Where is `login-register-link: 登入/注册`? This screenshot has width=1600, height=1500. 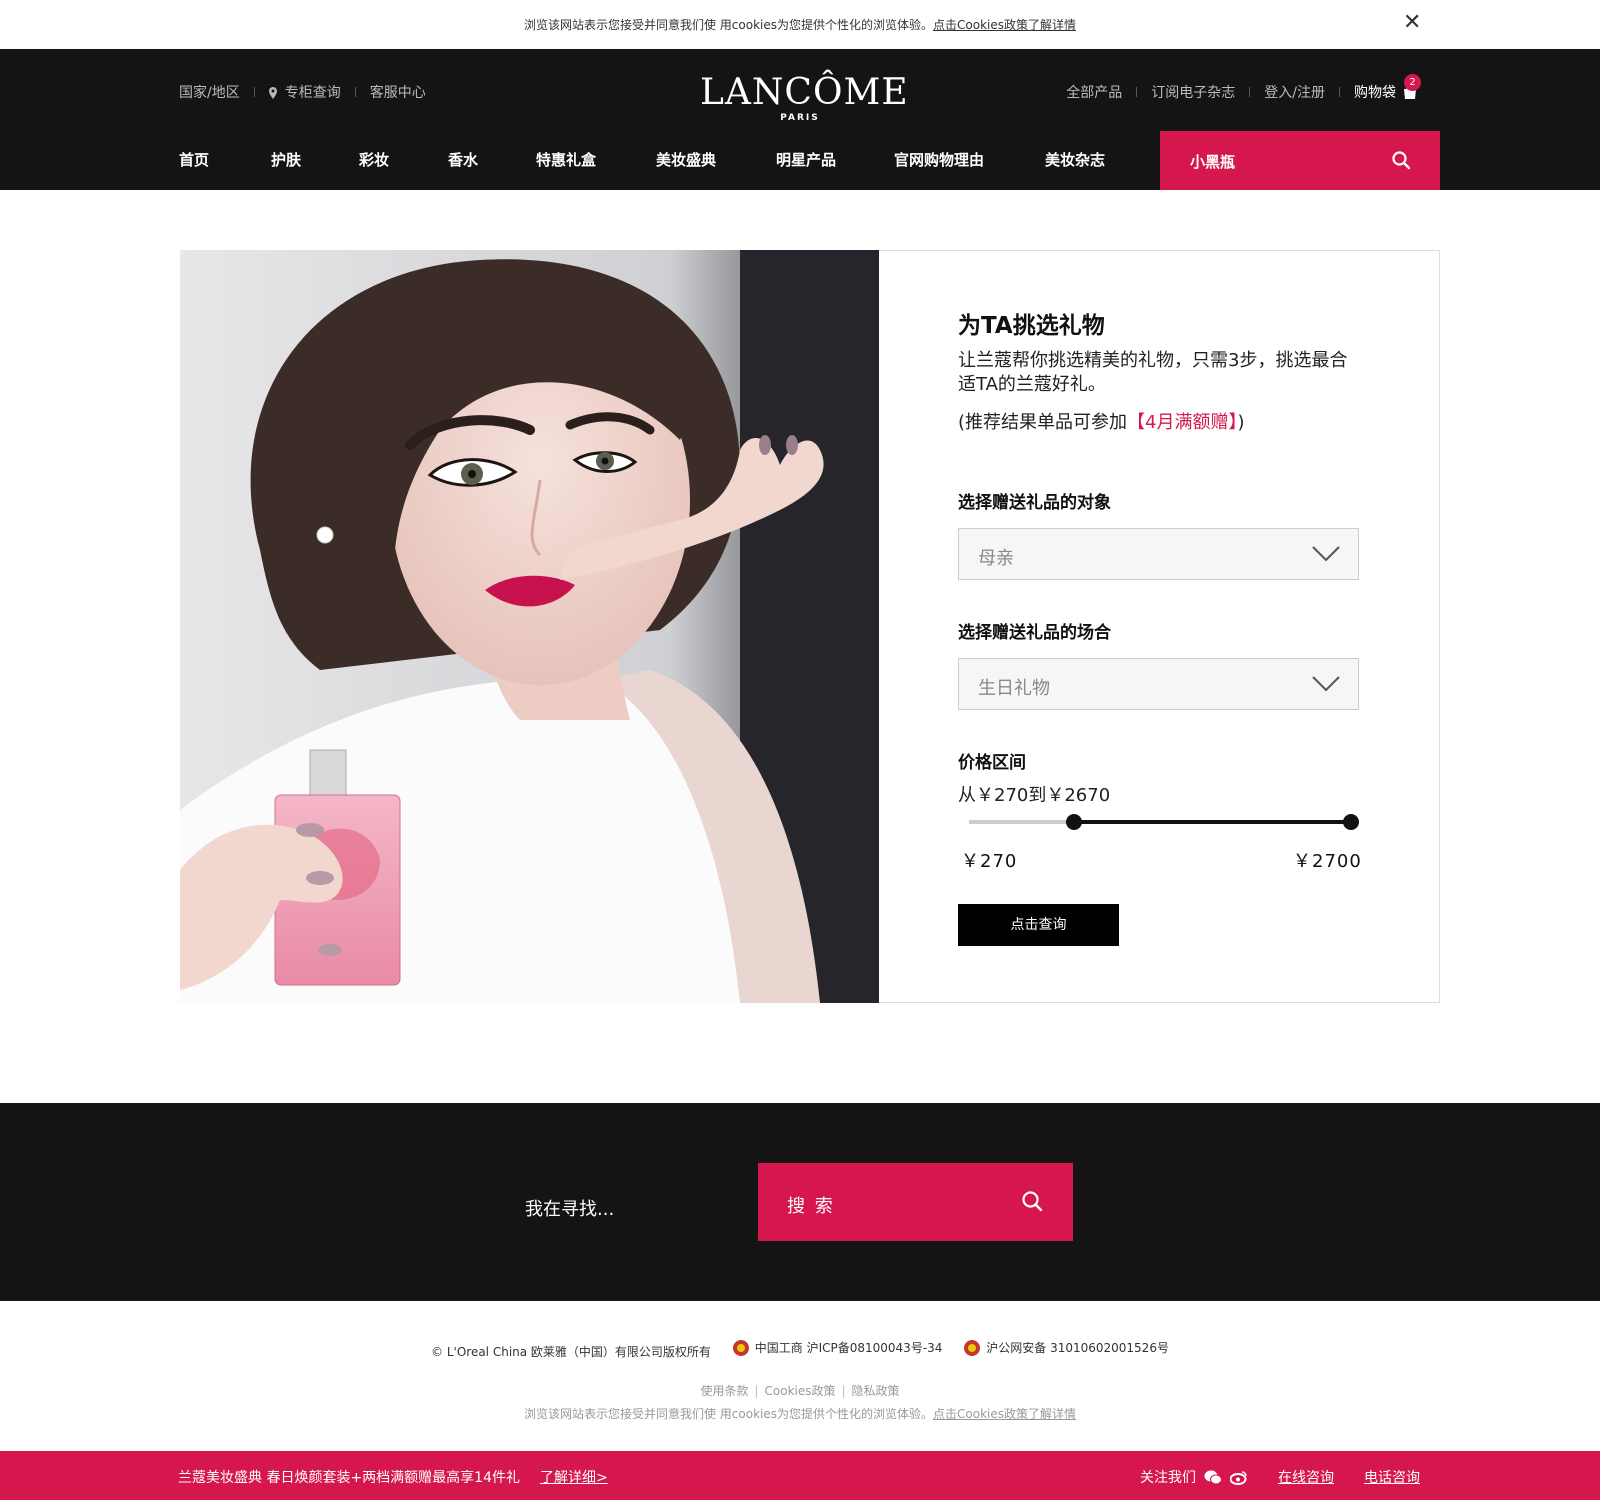
login-register-link: 登入/注册 is located at coordinates (1294, 92).